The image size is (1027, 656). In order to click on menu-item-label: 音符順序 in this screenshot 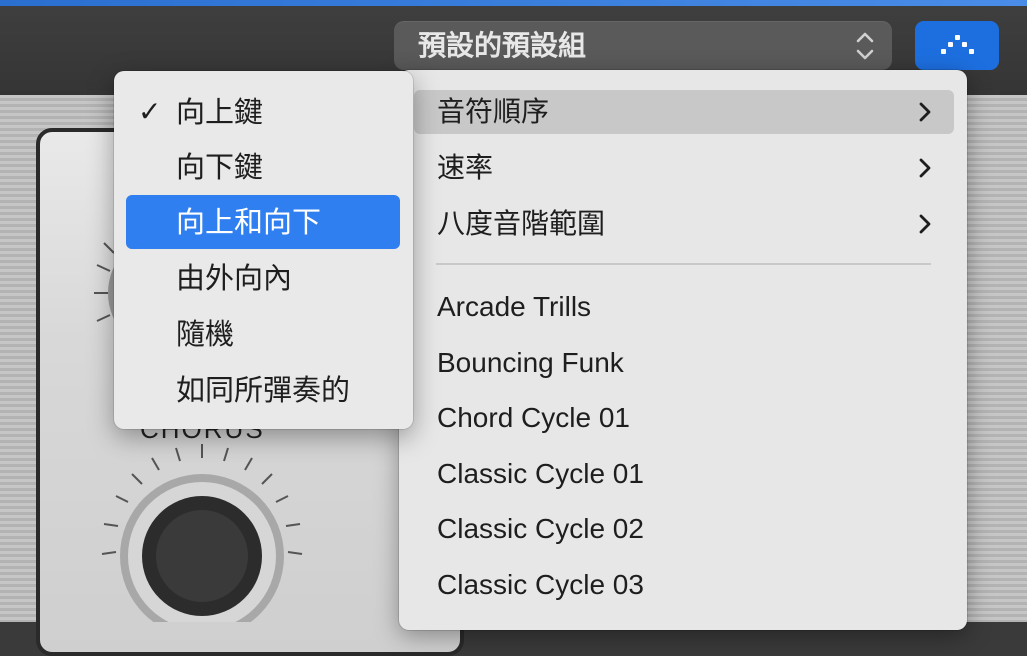, I will do `click(493, 111)`.